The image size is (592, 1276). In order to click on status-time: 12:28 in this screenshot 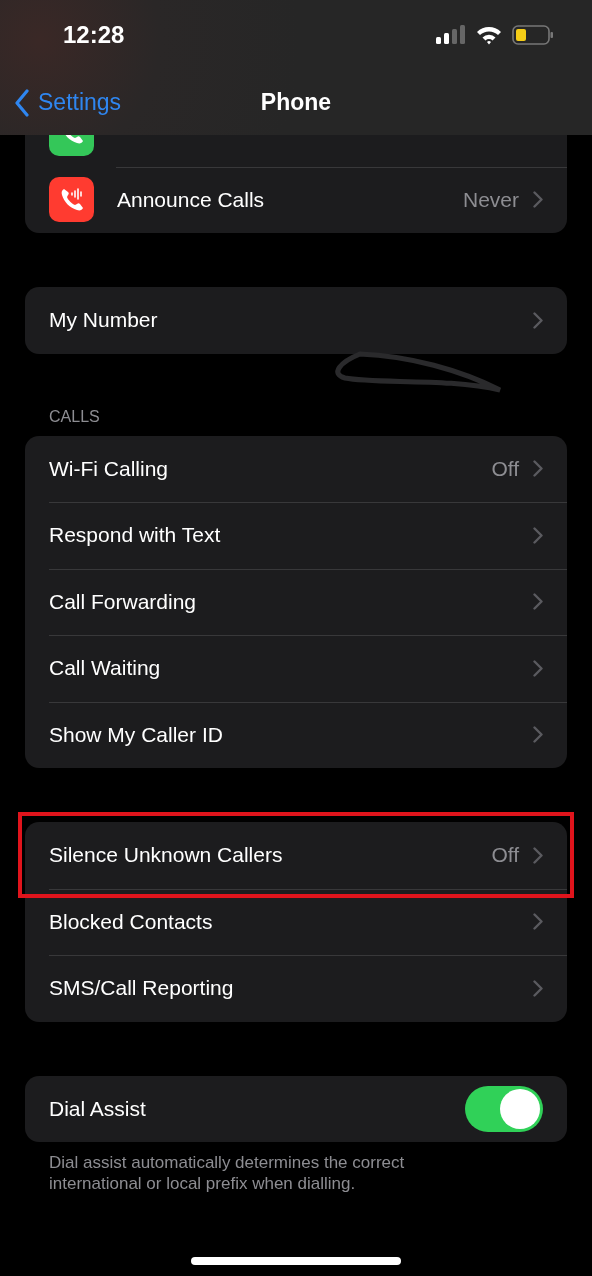, I will do `click(94, 35)`.